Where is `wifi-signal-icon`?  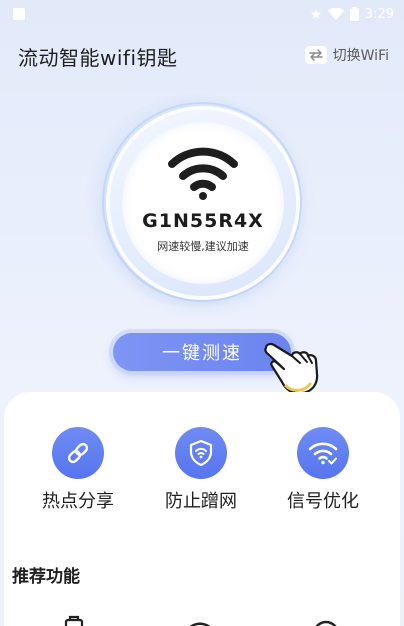 wifi-signal-icon is located at coordinates (335, 14).